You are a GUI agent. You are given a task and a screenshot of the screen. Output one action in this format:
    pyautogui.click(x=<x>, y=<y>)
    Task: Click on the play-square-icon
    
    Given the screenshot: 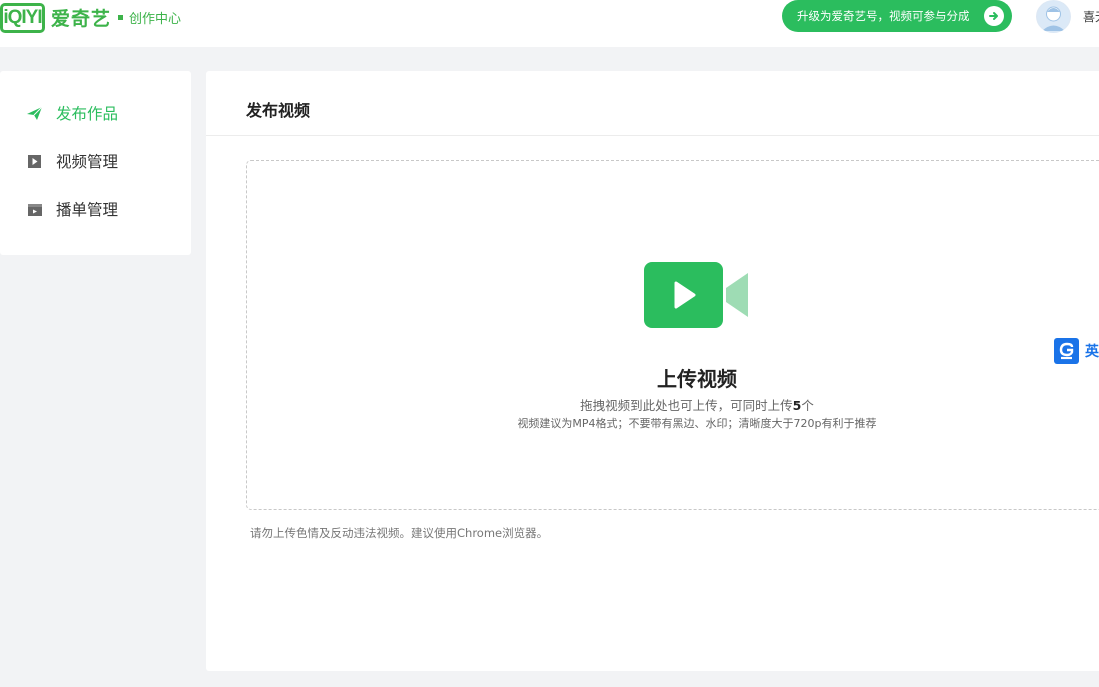 What is the action you would take?
    pyautogui.click(x=34, y=161)
    